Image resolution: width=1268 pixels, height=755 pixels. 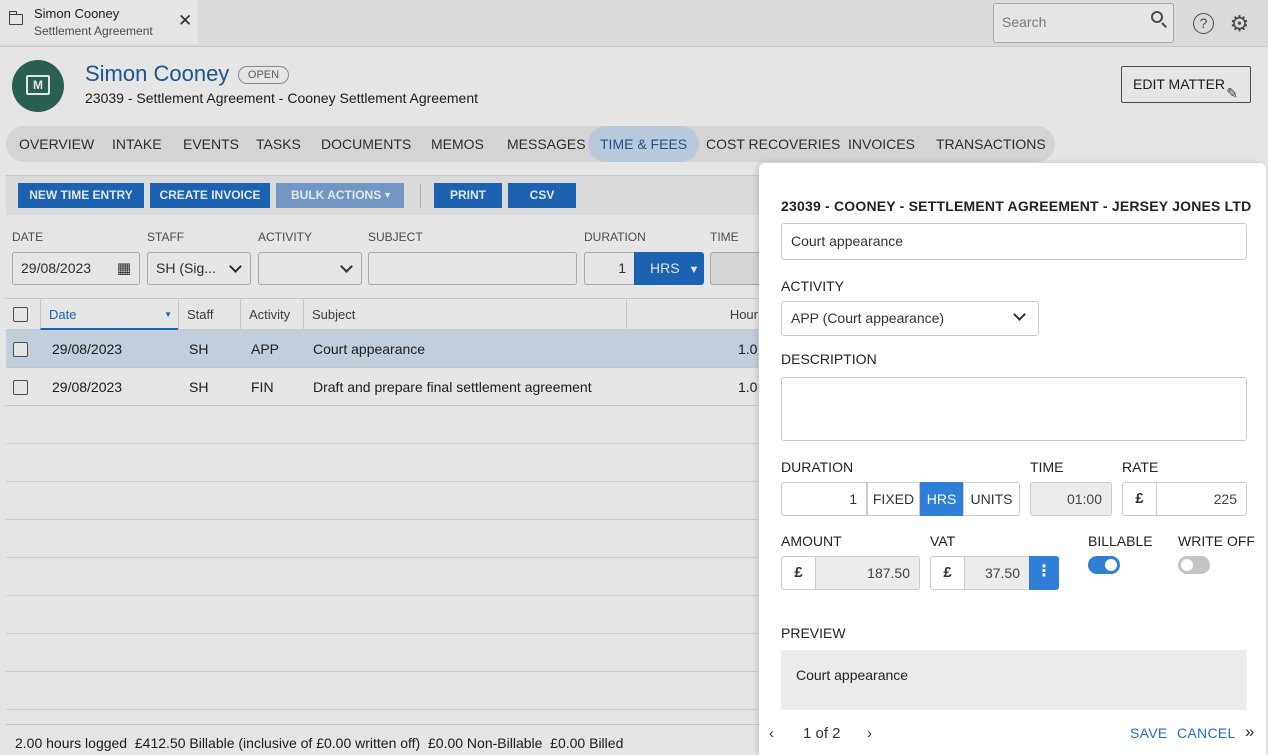 What do you see at coordinates (1019, 314) in the screenshot?
I see `chevron-down-icon` at bounding box center [1019, 314].